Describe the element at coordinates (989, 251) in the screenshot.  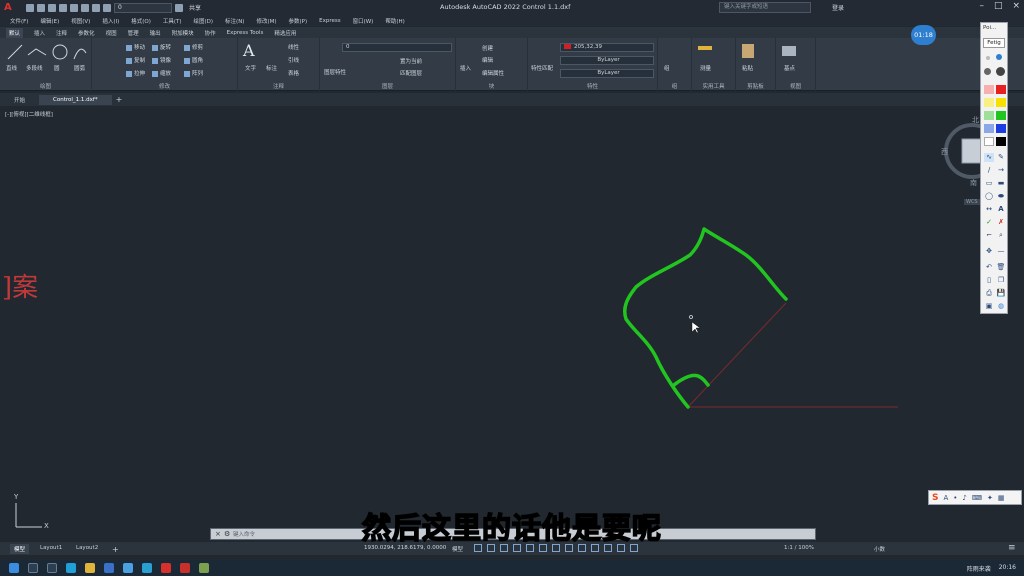
I see `move-tool-icon: ✥` at that location.